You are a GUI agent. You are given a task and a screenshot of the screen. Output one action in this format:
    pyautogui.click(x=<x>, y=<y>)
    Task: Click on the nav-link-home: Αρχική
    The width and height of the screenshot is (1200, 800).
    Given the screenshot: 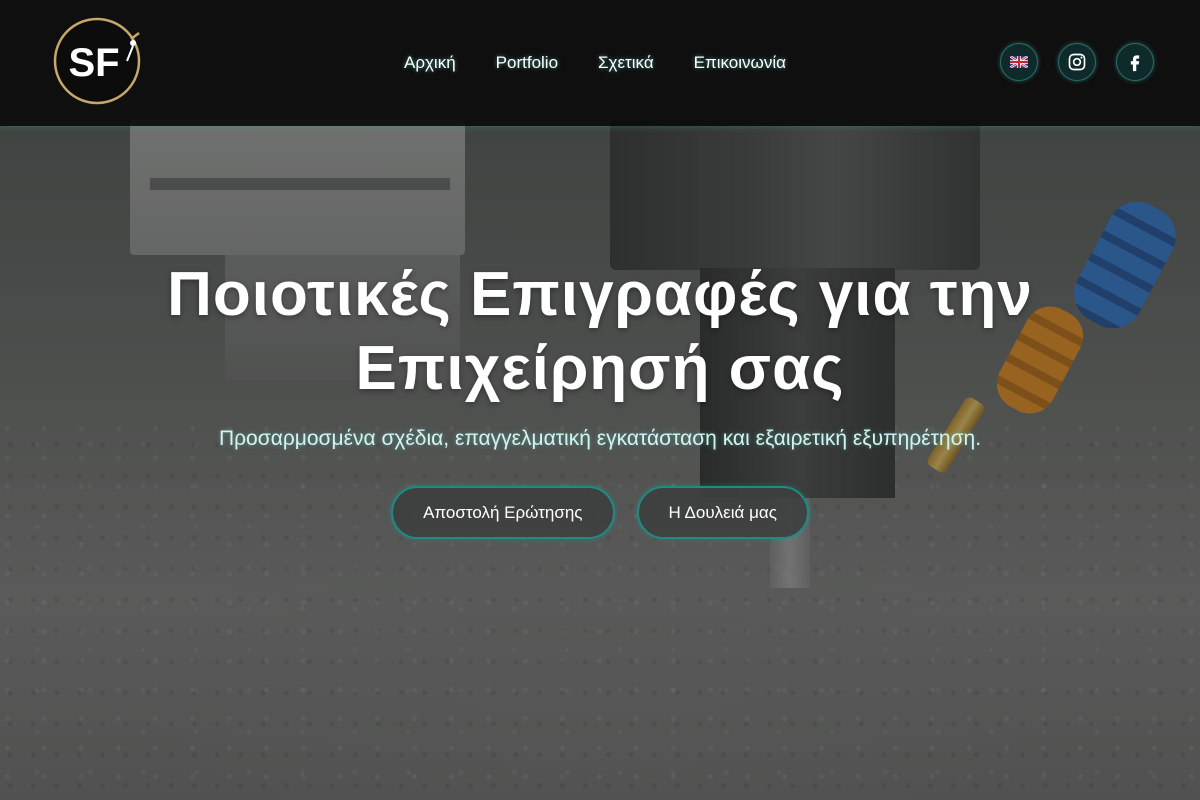 What is the action you would take?
    pyautogui.click(x=430, y=63)
    